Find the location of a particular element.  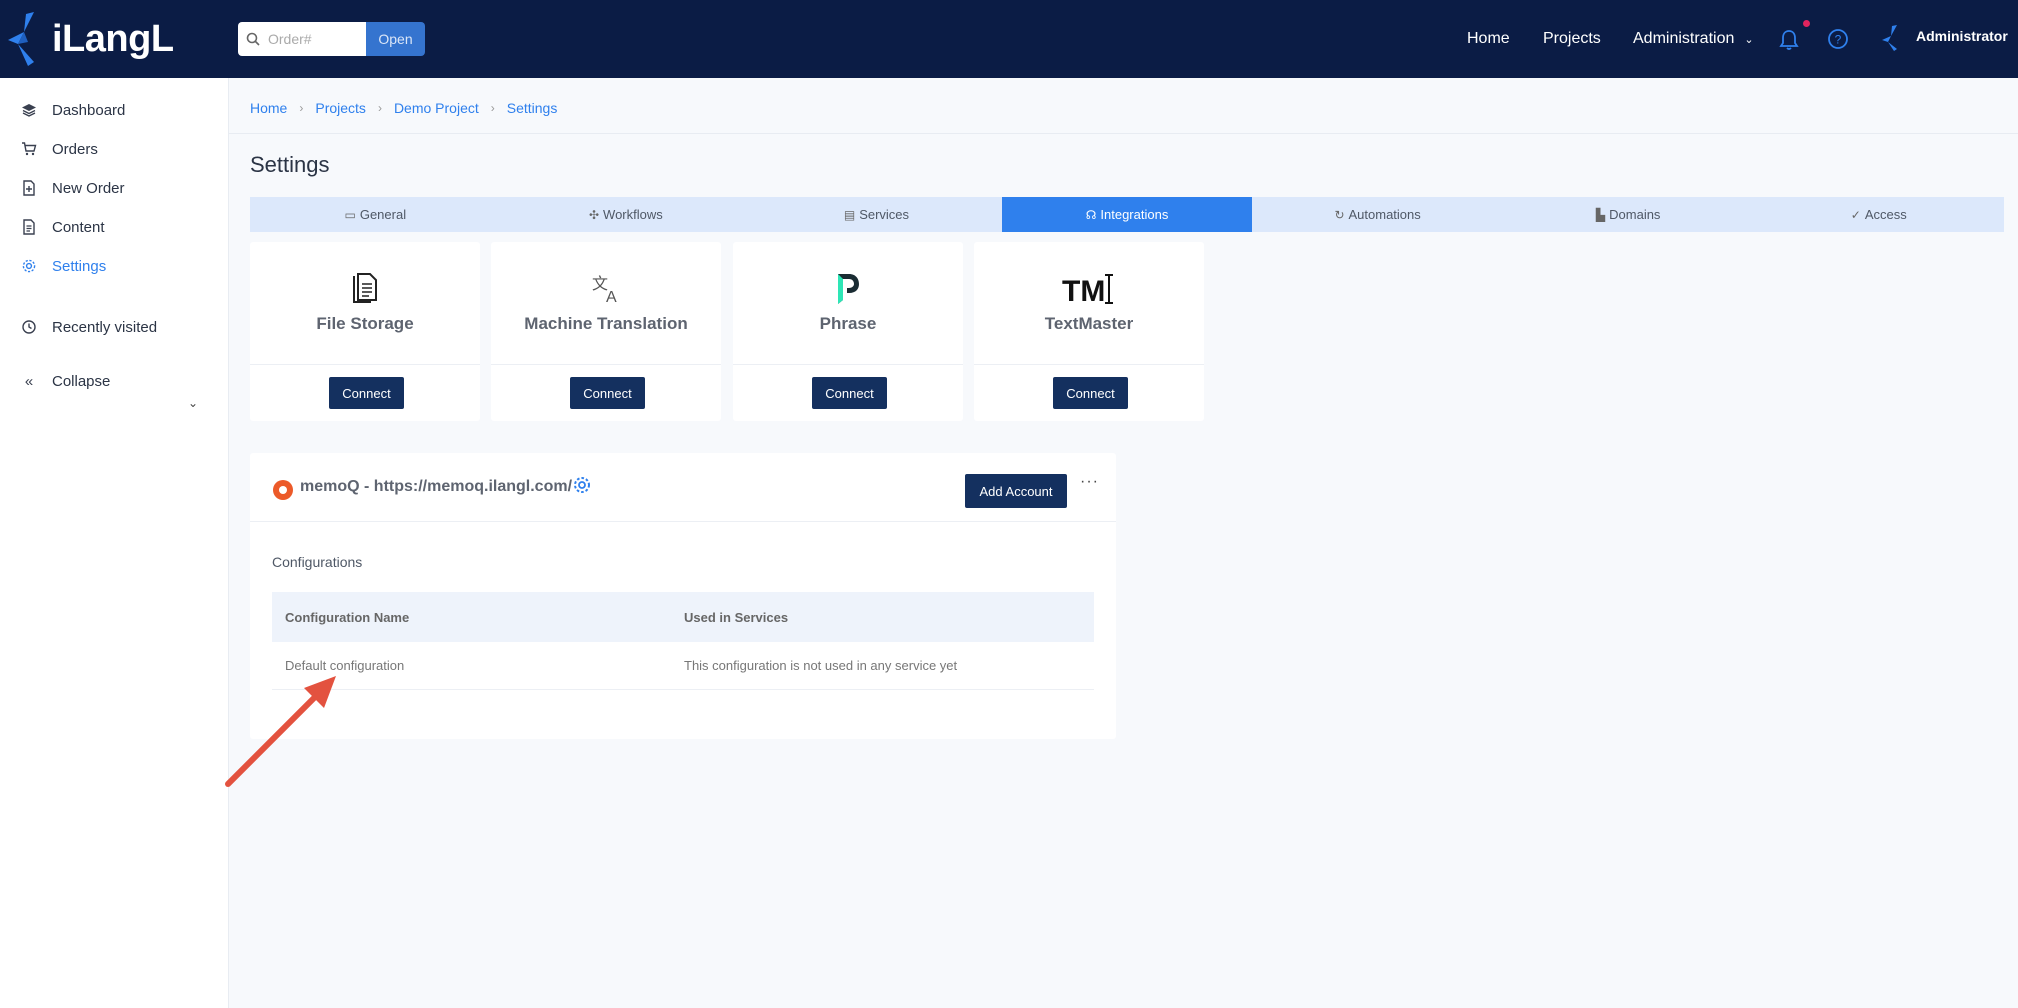

sidebar-item-new-order: New Order is located at coordinates (72, 188).